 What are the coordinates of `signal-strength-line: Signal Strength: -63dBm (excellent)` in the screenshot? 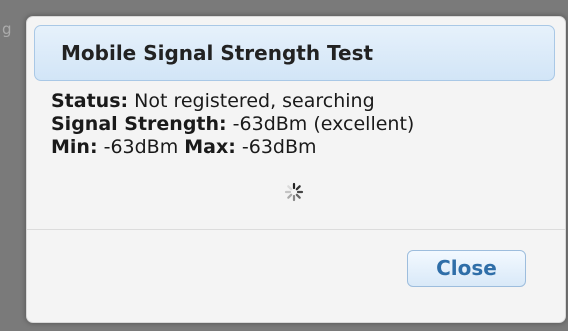 It's located at (232, 124).